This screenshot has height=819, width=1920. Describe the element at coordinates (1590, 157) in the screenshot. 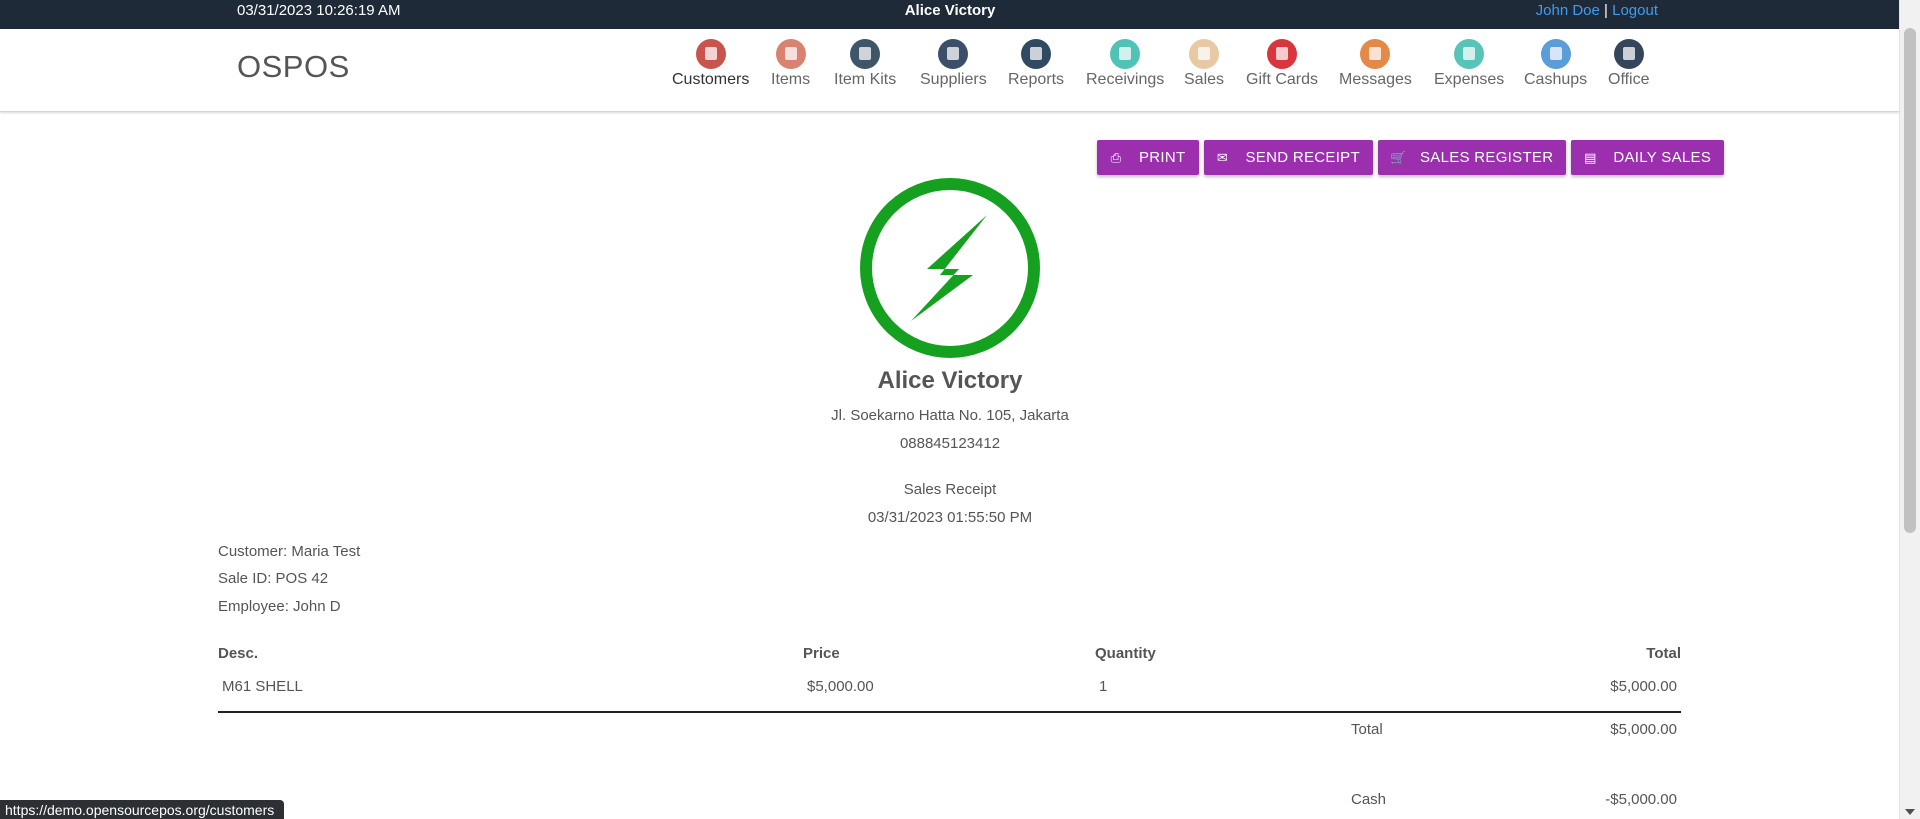

I see `list-icon: ▤` at that location.